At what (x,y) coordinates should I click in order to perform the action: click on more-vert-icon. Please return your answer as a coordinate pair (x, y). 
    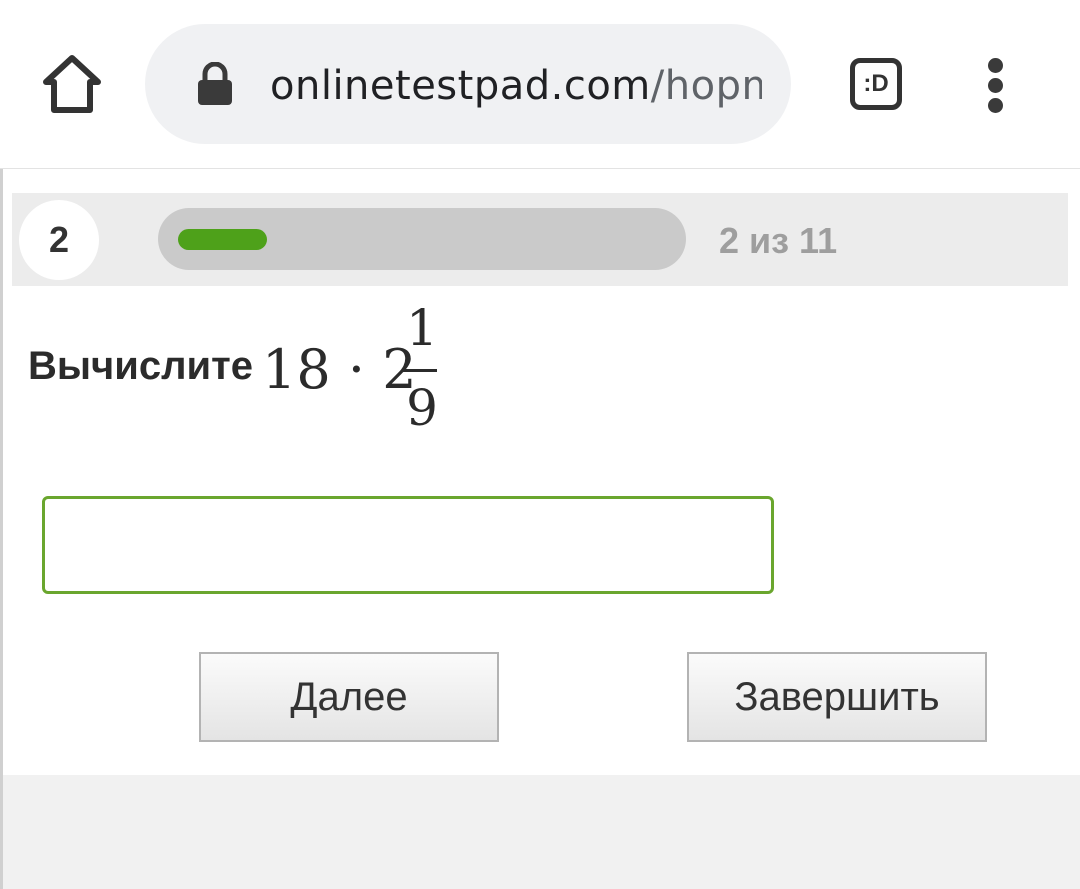
    Looking at the image, I should click on (996, 85).